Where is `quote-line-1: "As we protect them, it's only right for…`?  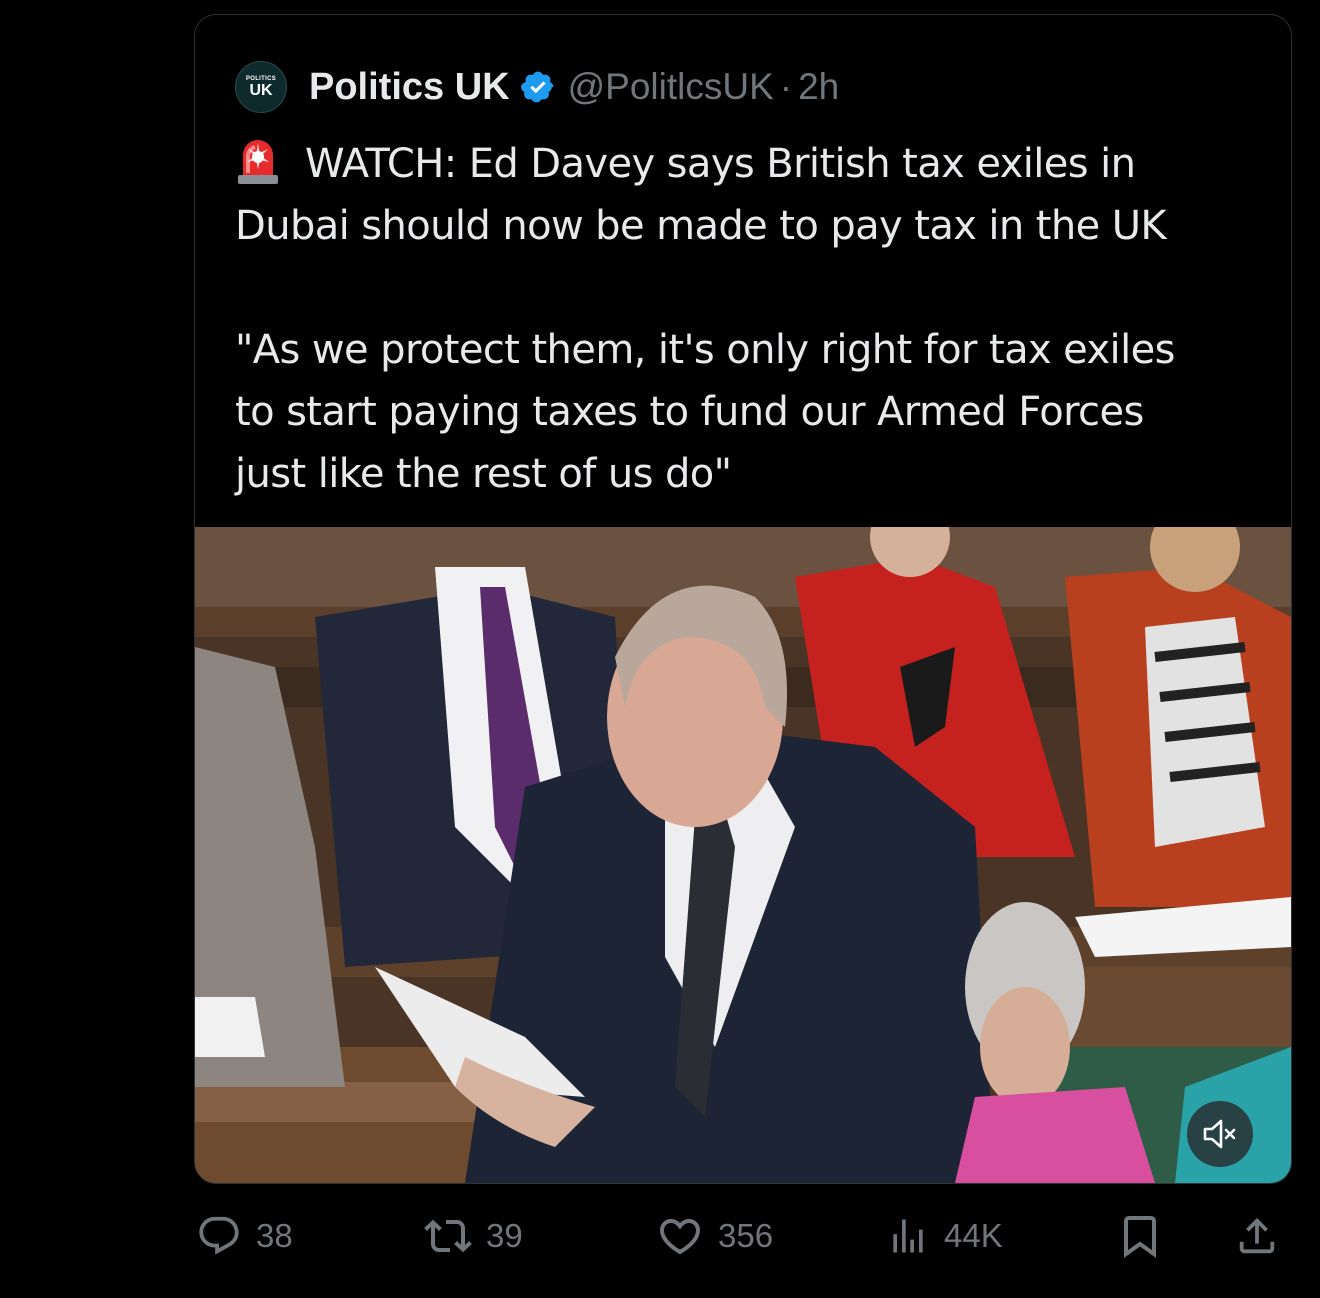
quote-line-1: "As we protect them, it's only right for… is located at coordinates (705, 350).